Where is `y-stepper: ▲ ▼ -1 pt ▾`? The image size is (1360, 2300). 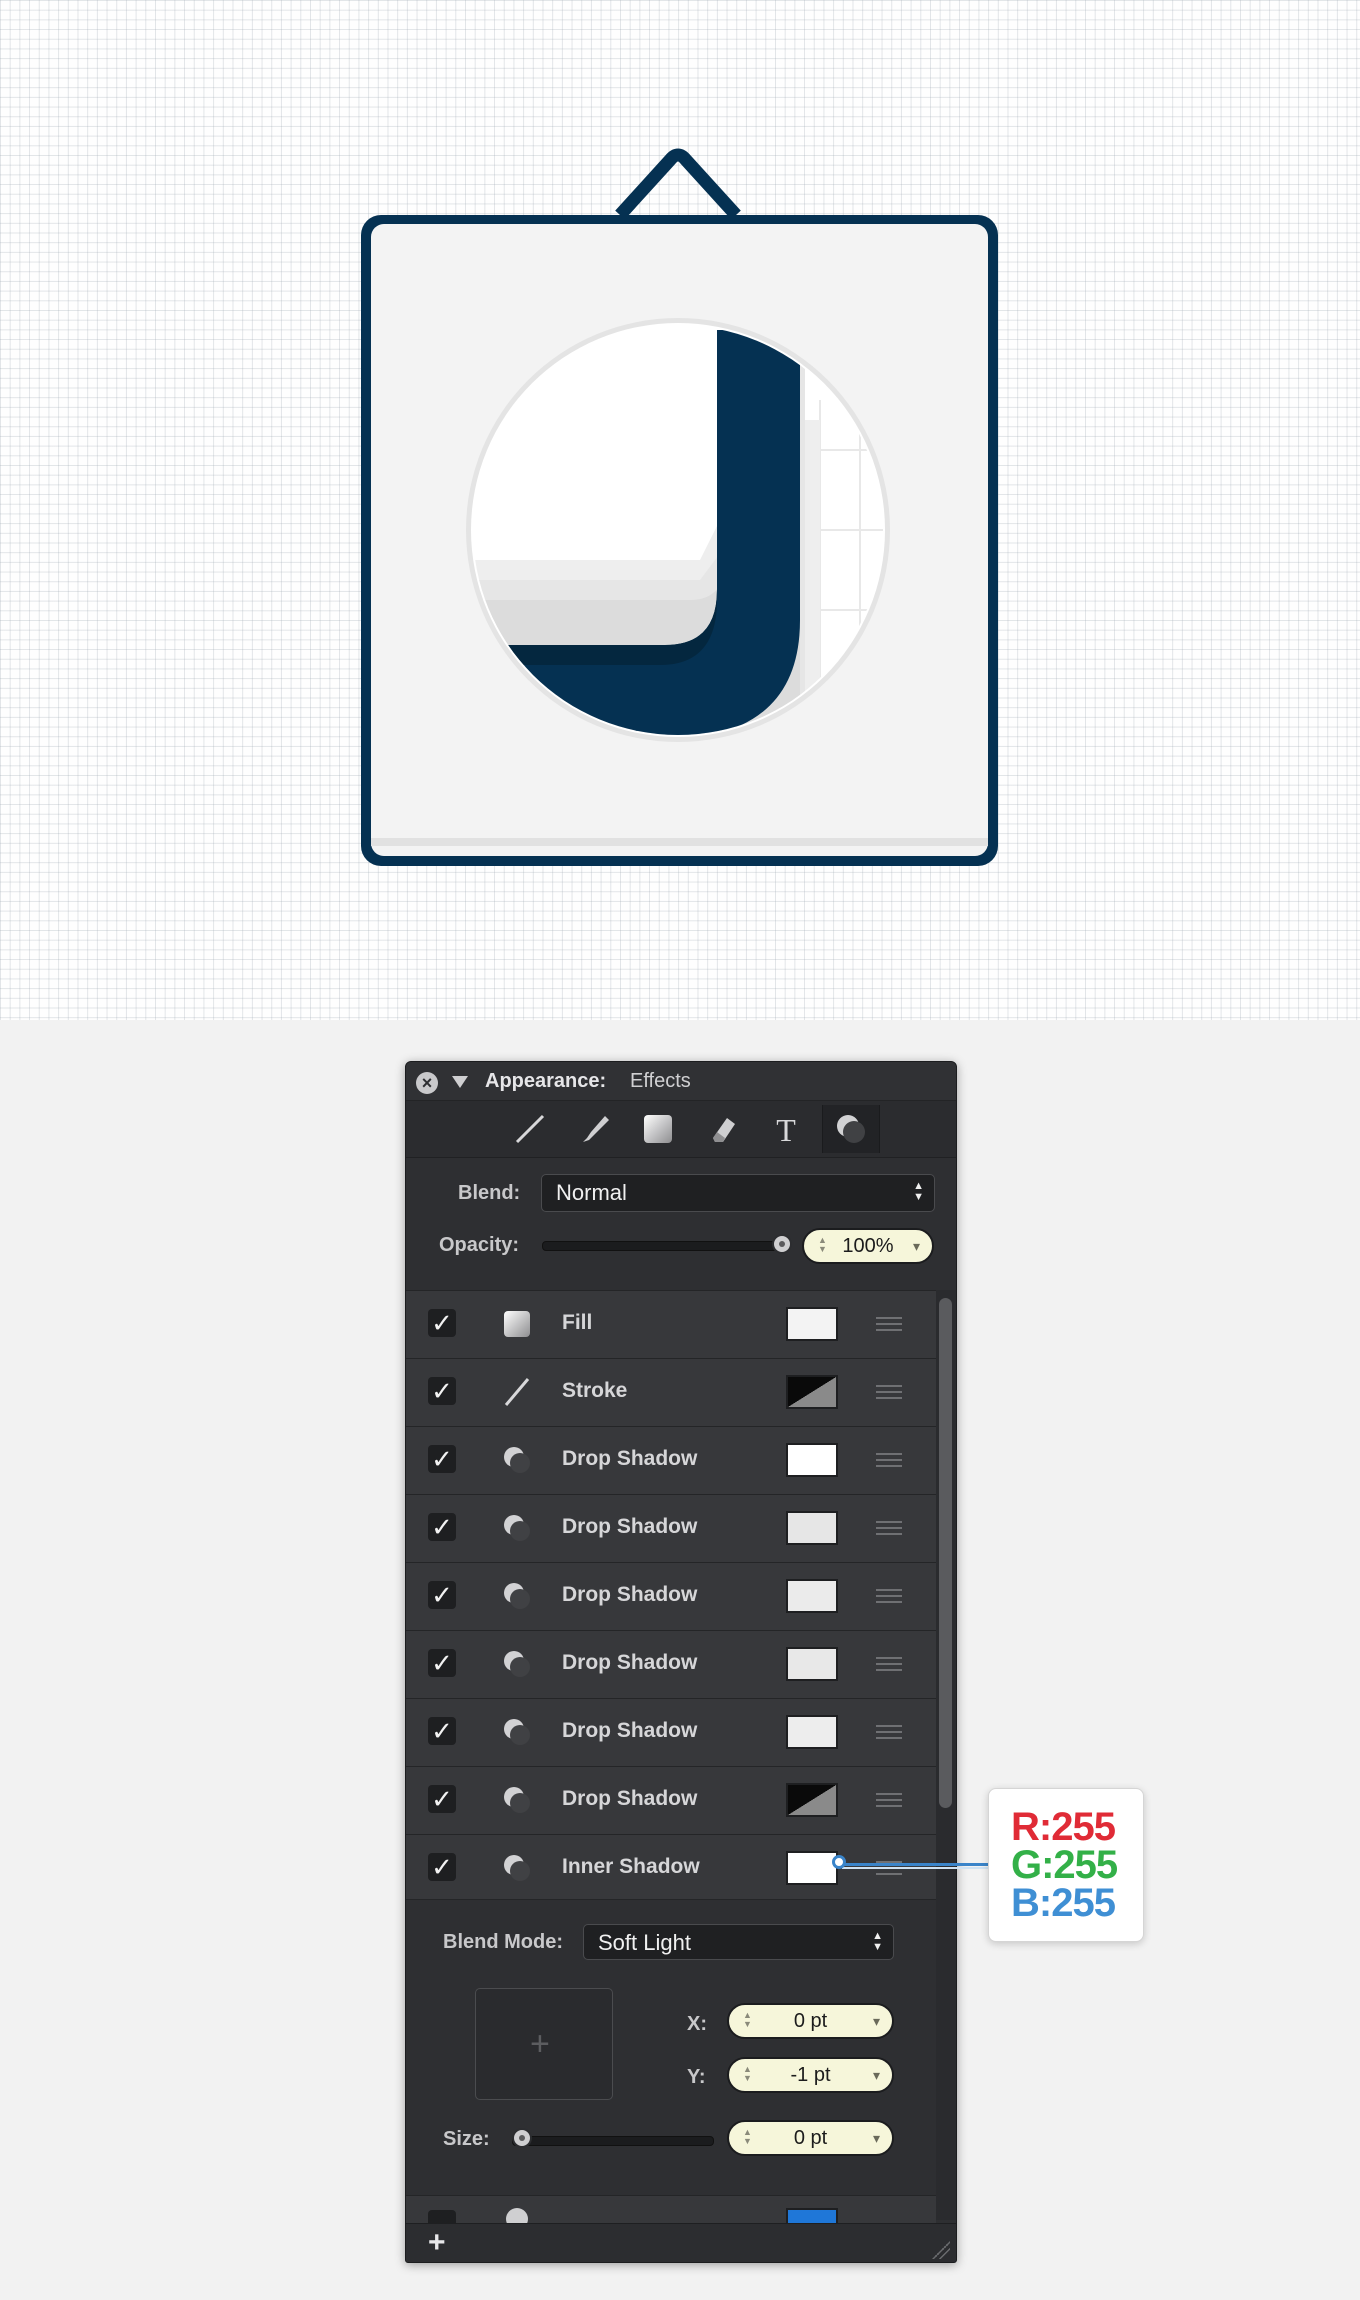 y-stepper: ▲ ▼ -1 pt ▾ is located at coordinates (810, 2075).